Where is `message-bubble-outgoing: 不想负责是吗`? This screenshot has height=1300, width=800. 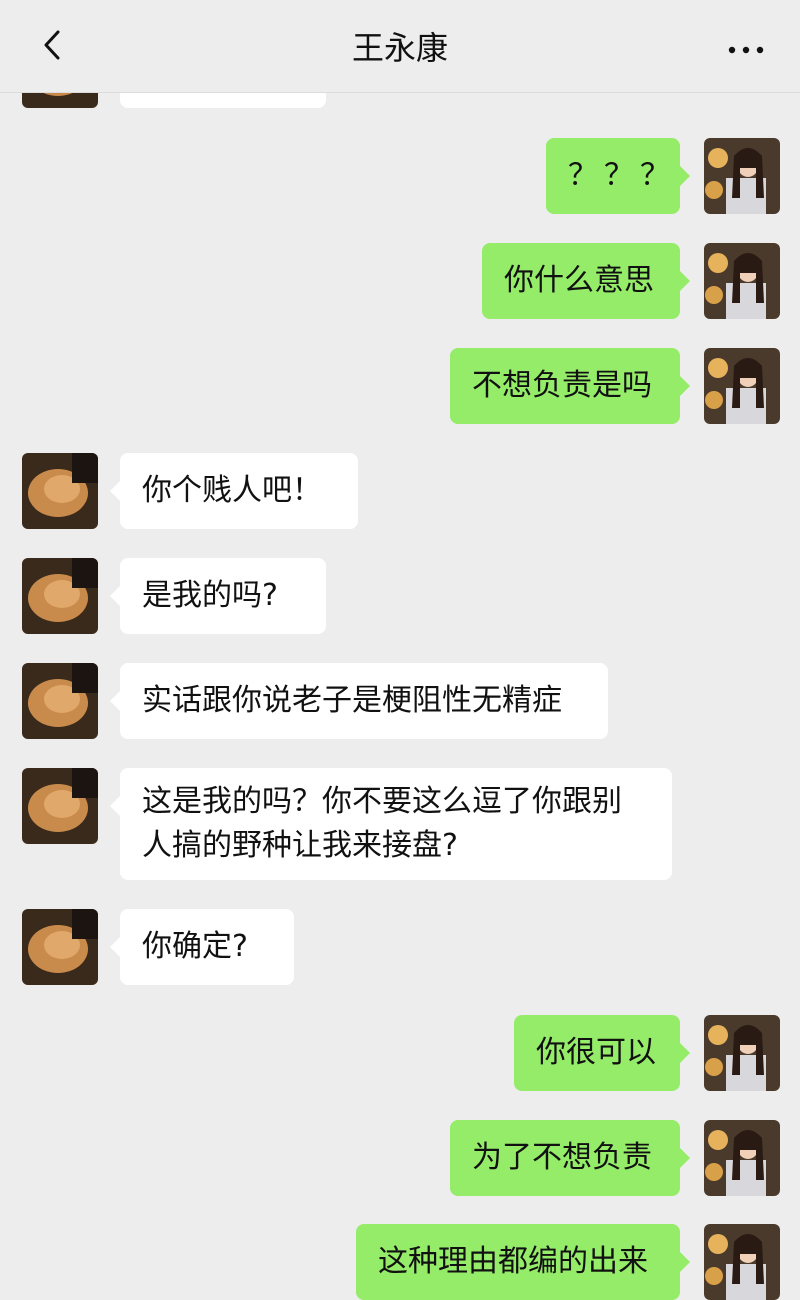
message-bubble-outgoing: 不想负责是吗 is located at coordinates (570, 386).